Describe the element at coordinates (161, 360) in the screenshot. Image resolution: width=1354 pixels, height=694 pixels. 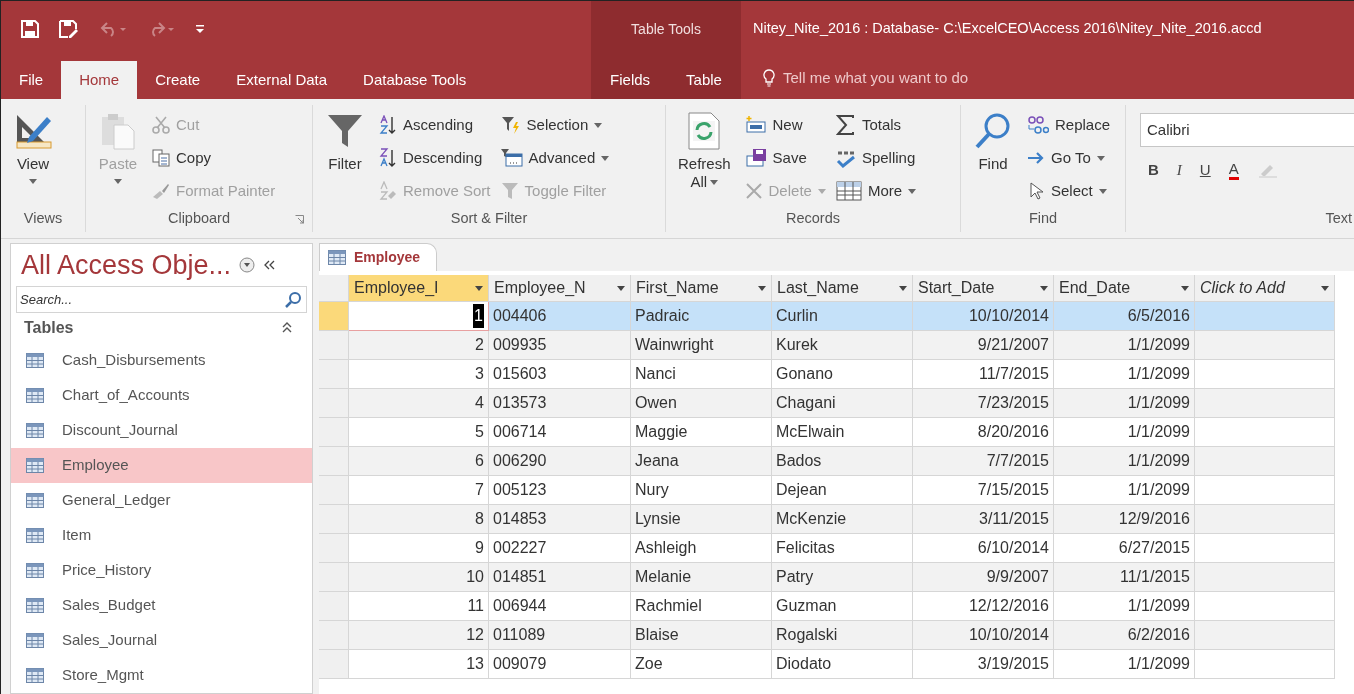
I see `nav-item: Cash_Disbursements` at that location.